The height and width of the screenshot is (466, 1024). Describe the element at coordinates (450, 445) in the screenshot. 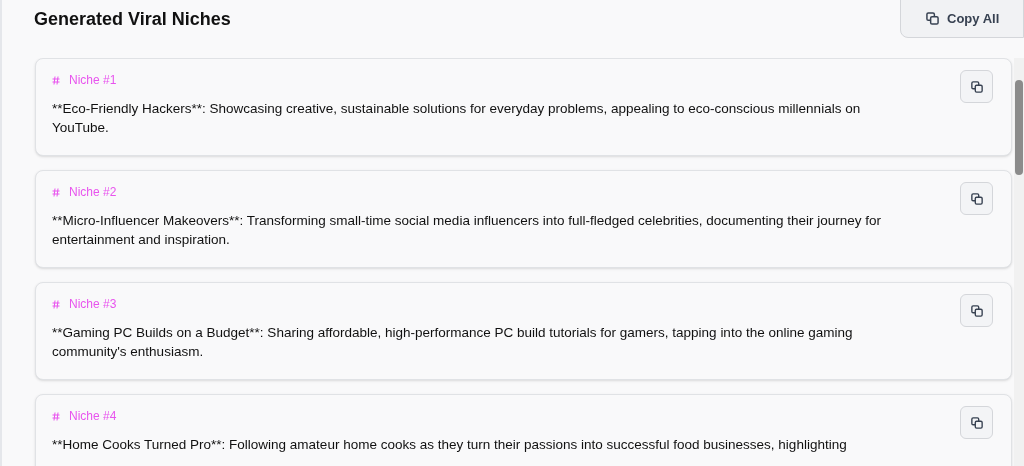

I see `niche-description: **Home Cooks Turned Pro**: Following amateur home cooks as they turn their passions into successful food businesses, highlighting` at that location.